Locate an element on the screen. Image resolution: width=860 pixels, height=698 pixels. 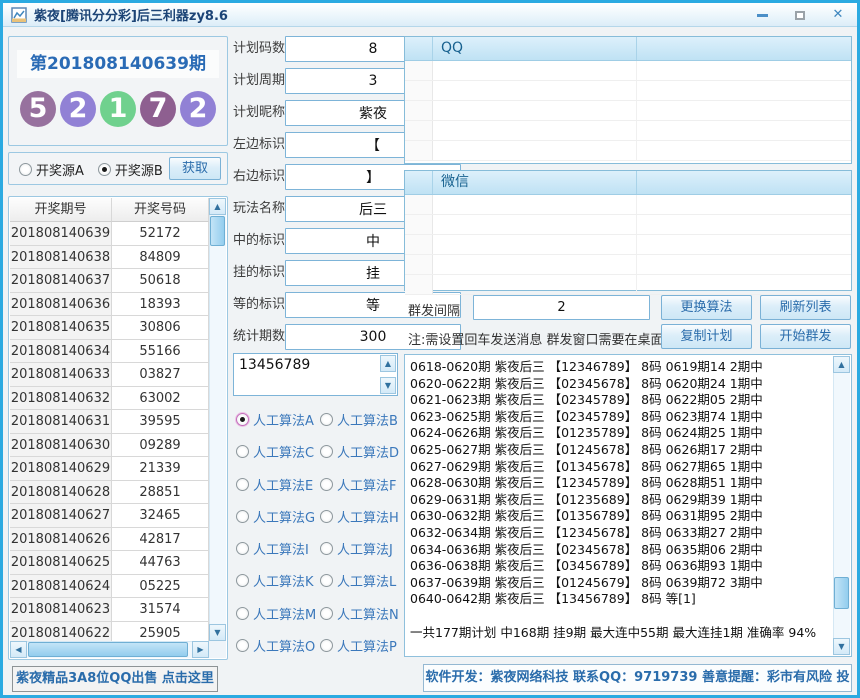
algorithm-radio: 人工算法D is located at coordinates (359, 451).